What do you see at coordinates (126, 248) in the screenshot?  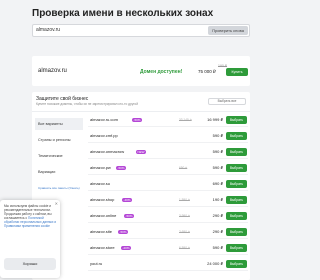 I see `discount-badge: -20%` at bounding box center [126, 248].